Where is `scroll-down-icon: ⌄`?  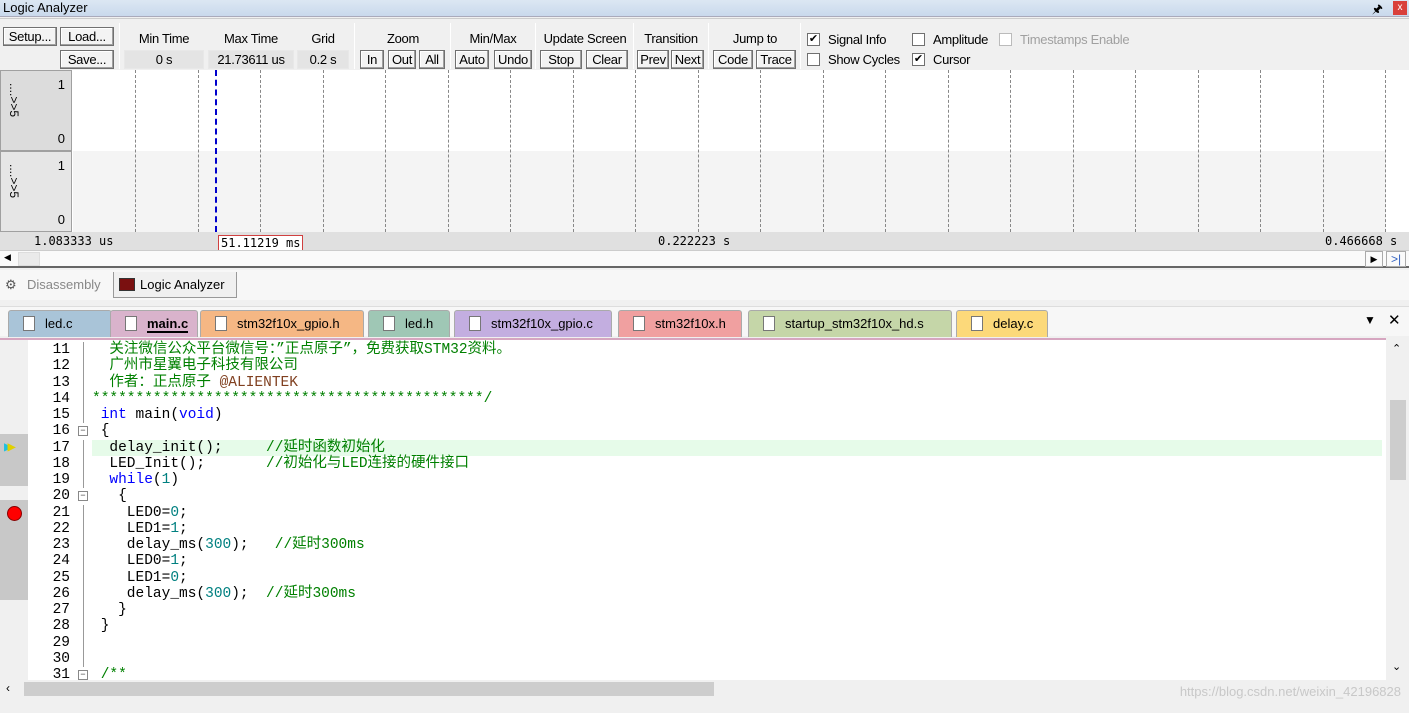 scroll-down-icon: ⌄ is located at coordinates (1396, 666).